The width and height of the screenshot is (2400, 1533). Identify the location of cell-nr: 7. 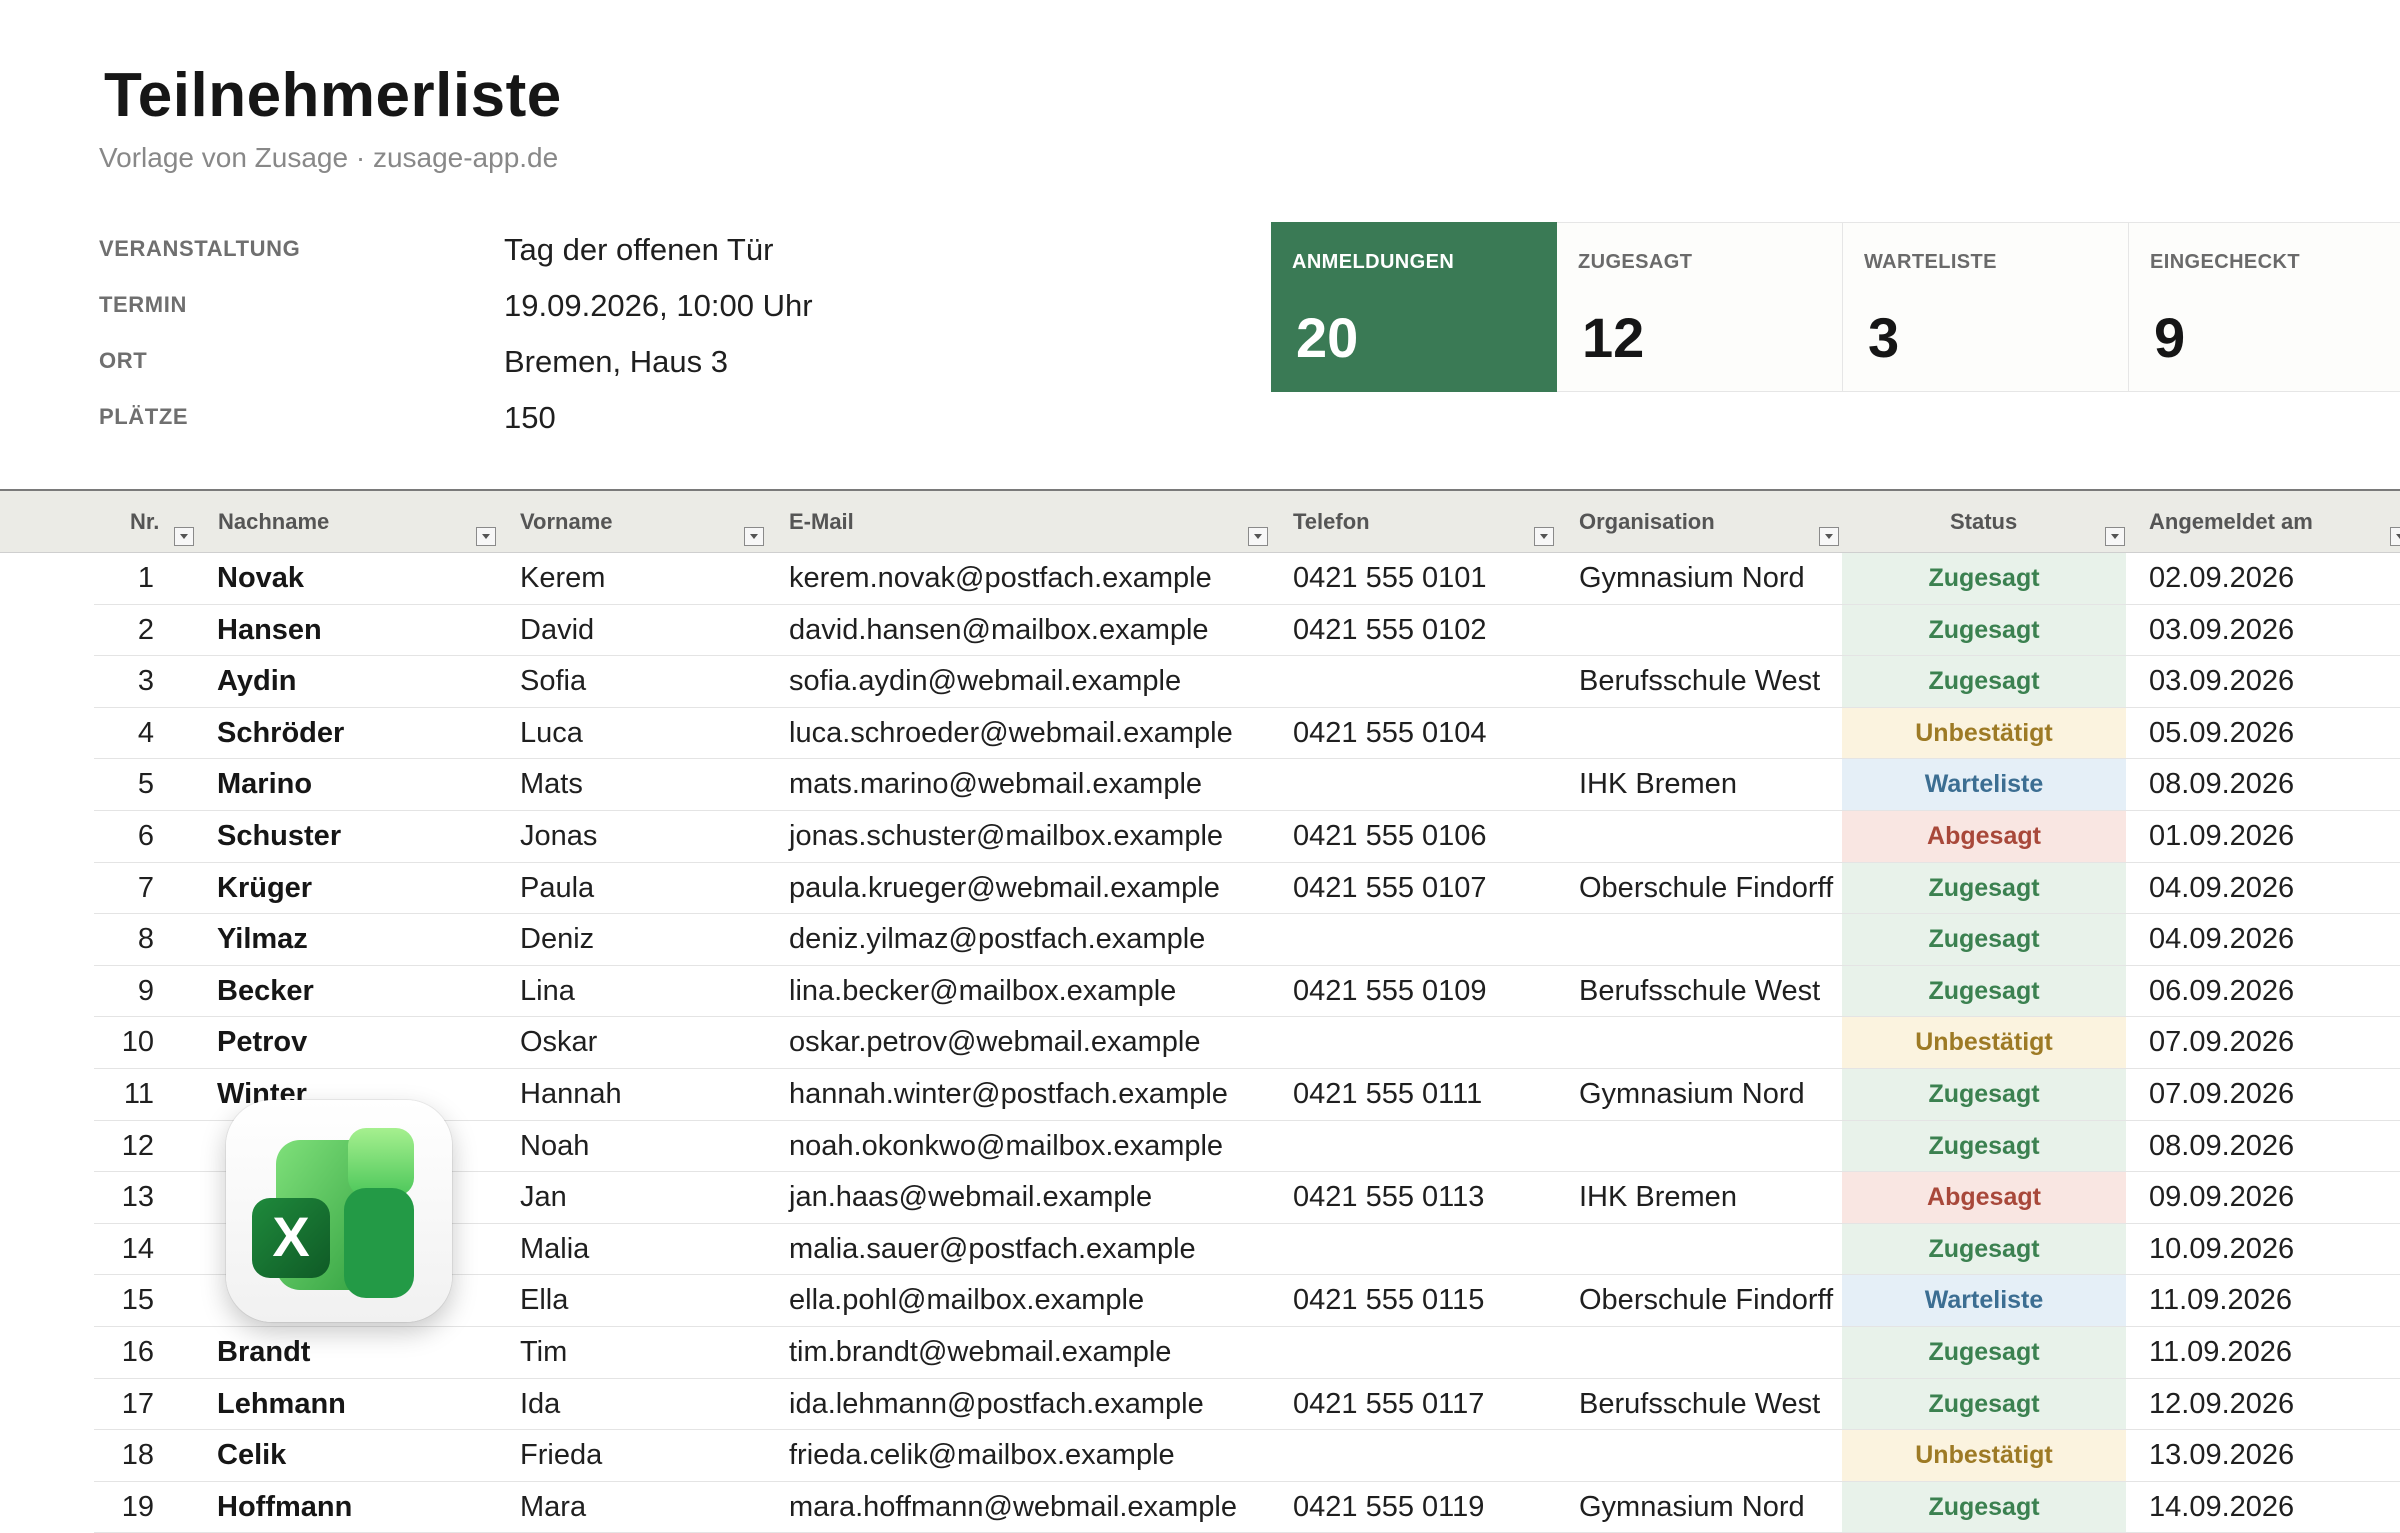
(124, 888).